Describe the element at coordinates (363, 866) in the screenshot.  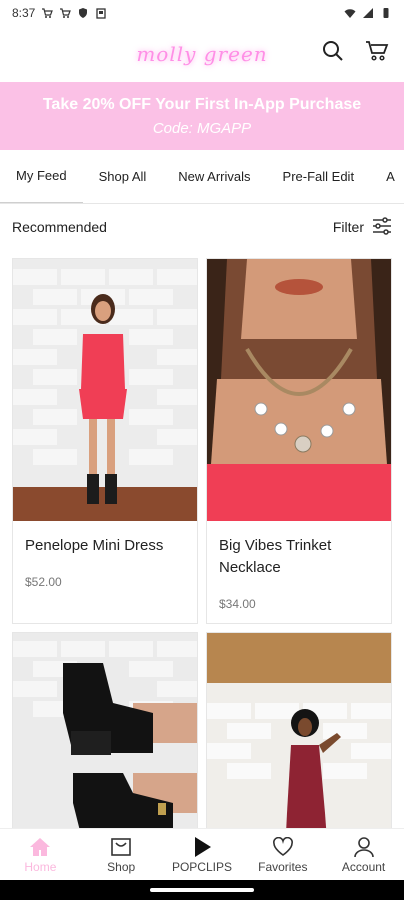
I see `nav-account-label: Account` at that location.